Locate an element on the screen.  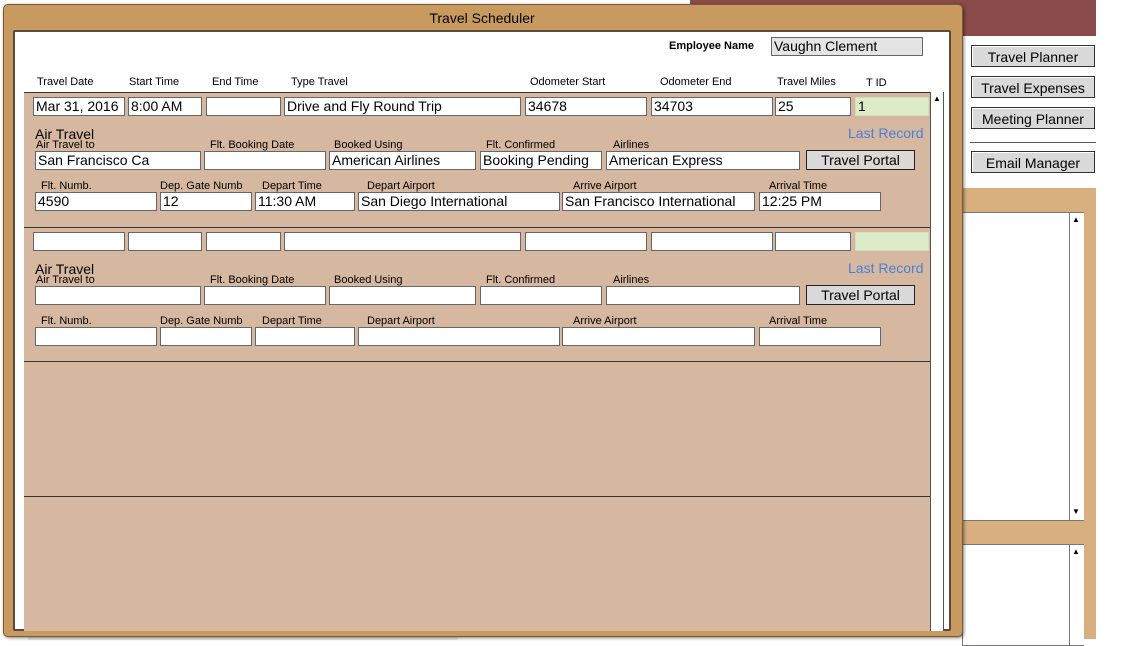
odometer-end-header: Odometer End is located at coordinates (696, 82).